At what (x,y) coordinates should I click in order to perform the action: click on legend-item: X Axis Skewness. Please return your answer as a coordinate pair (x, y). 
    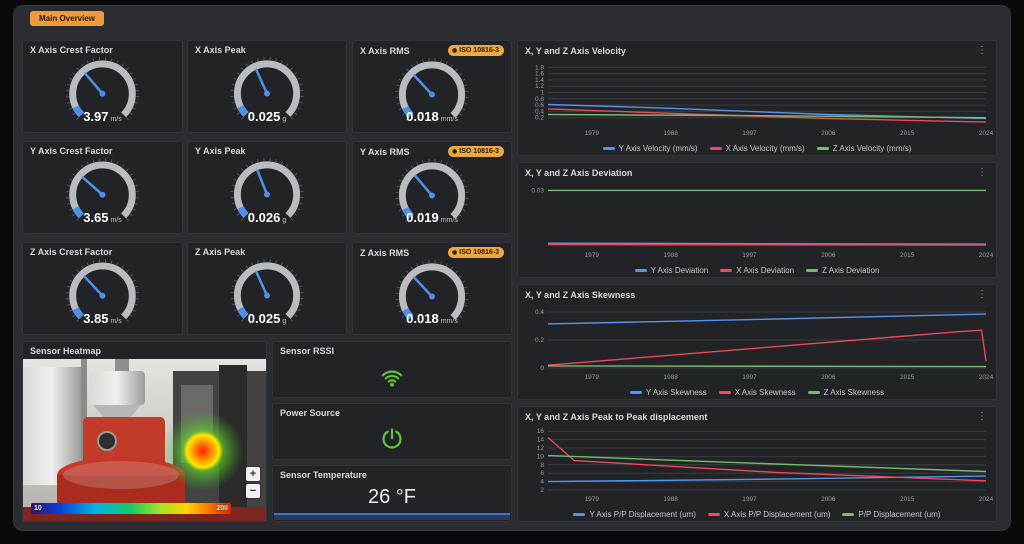
    Looking at the image, I should click on (757, 392).